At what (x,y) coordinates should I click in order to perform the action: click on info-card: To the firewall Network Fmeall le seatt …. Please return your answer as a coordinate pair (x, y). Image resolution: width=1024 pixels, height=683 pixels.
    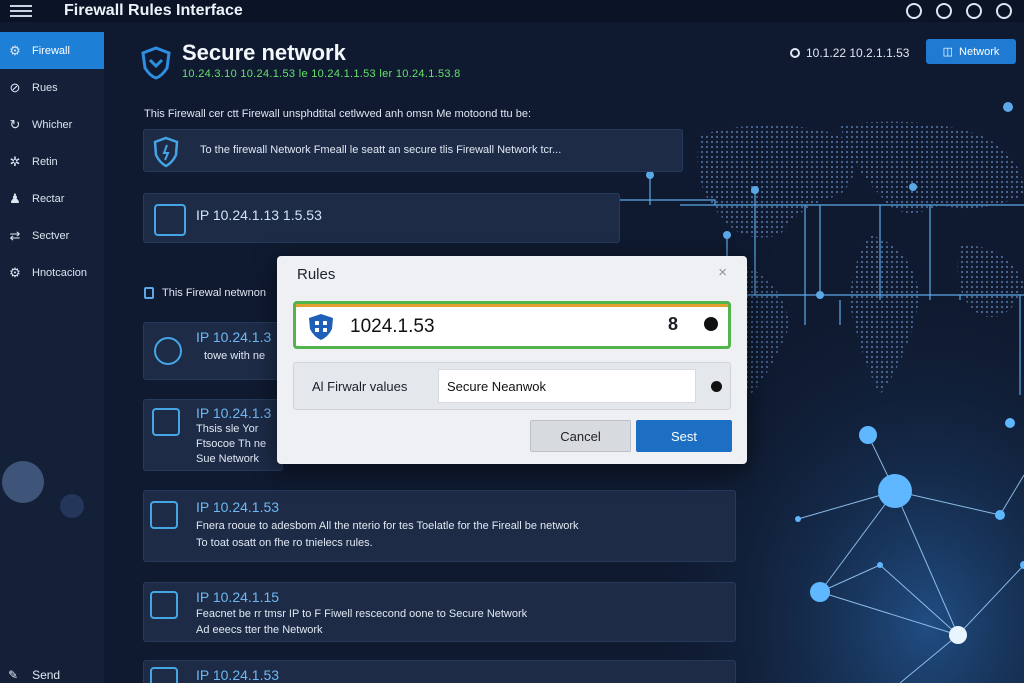
    Looking at the image, I should click on (413, 150).